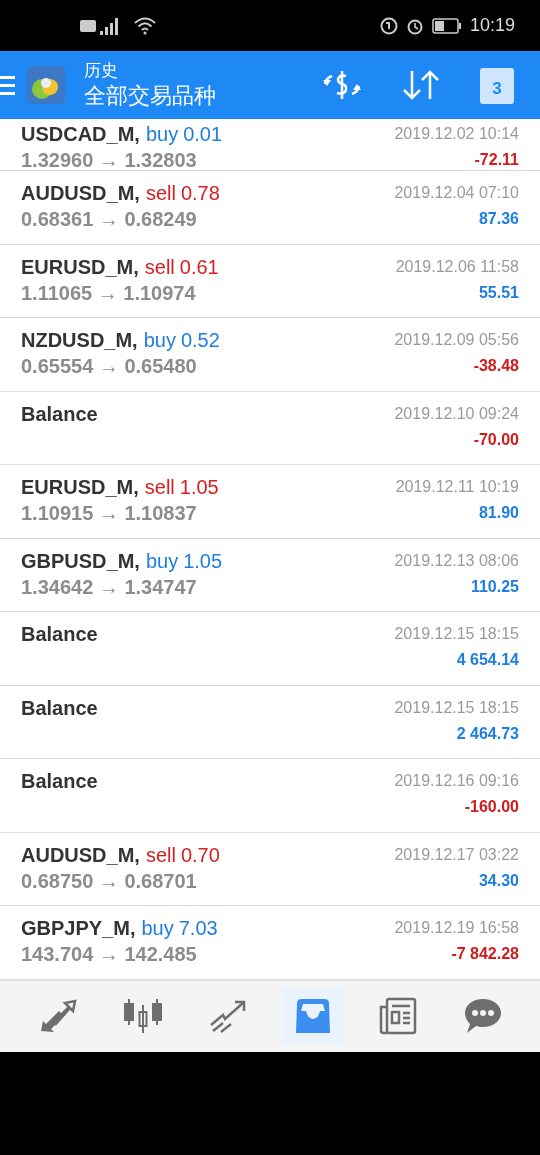 The width and height of the screenshot is (540, 1155). What do you see at coordinates (492, 25) in the screenshot?
I see `clock-time: 10:19` at bounding box center [492, 25].